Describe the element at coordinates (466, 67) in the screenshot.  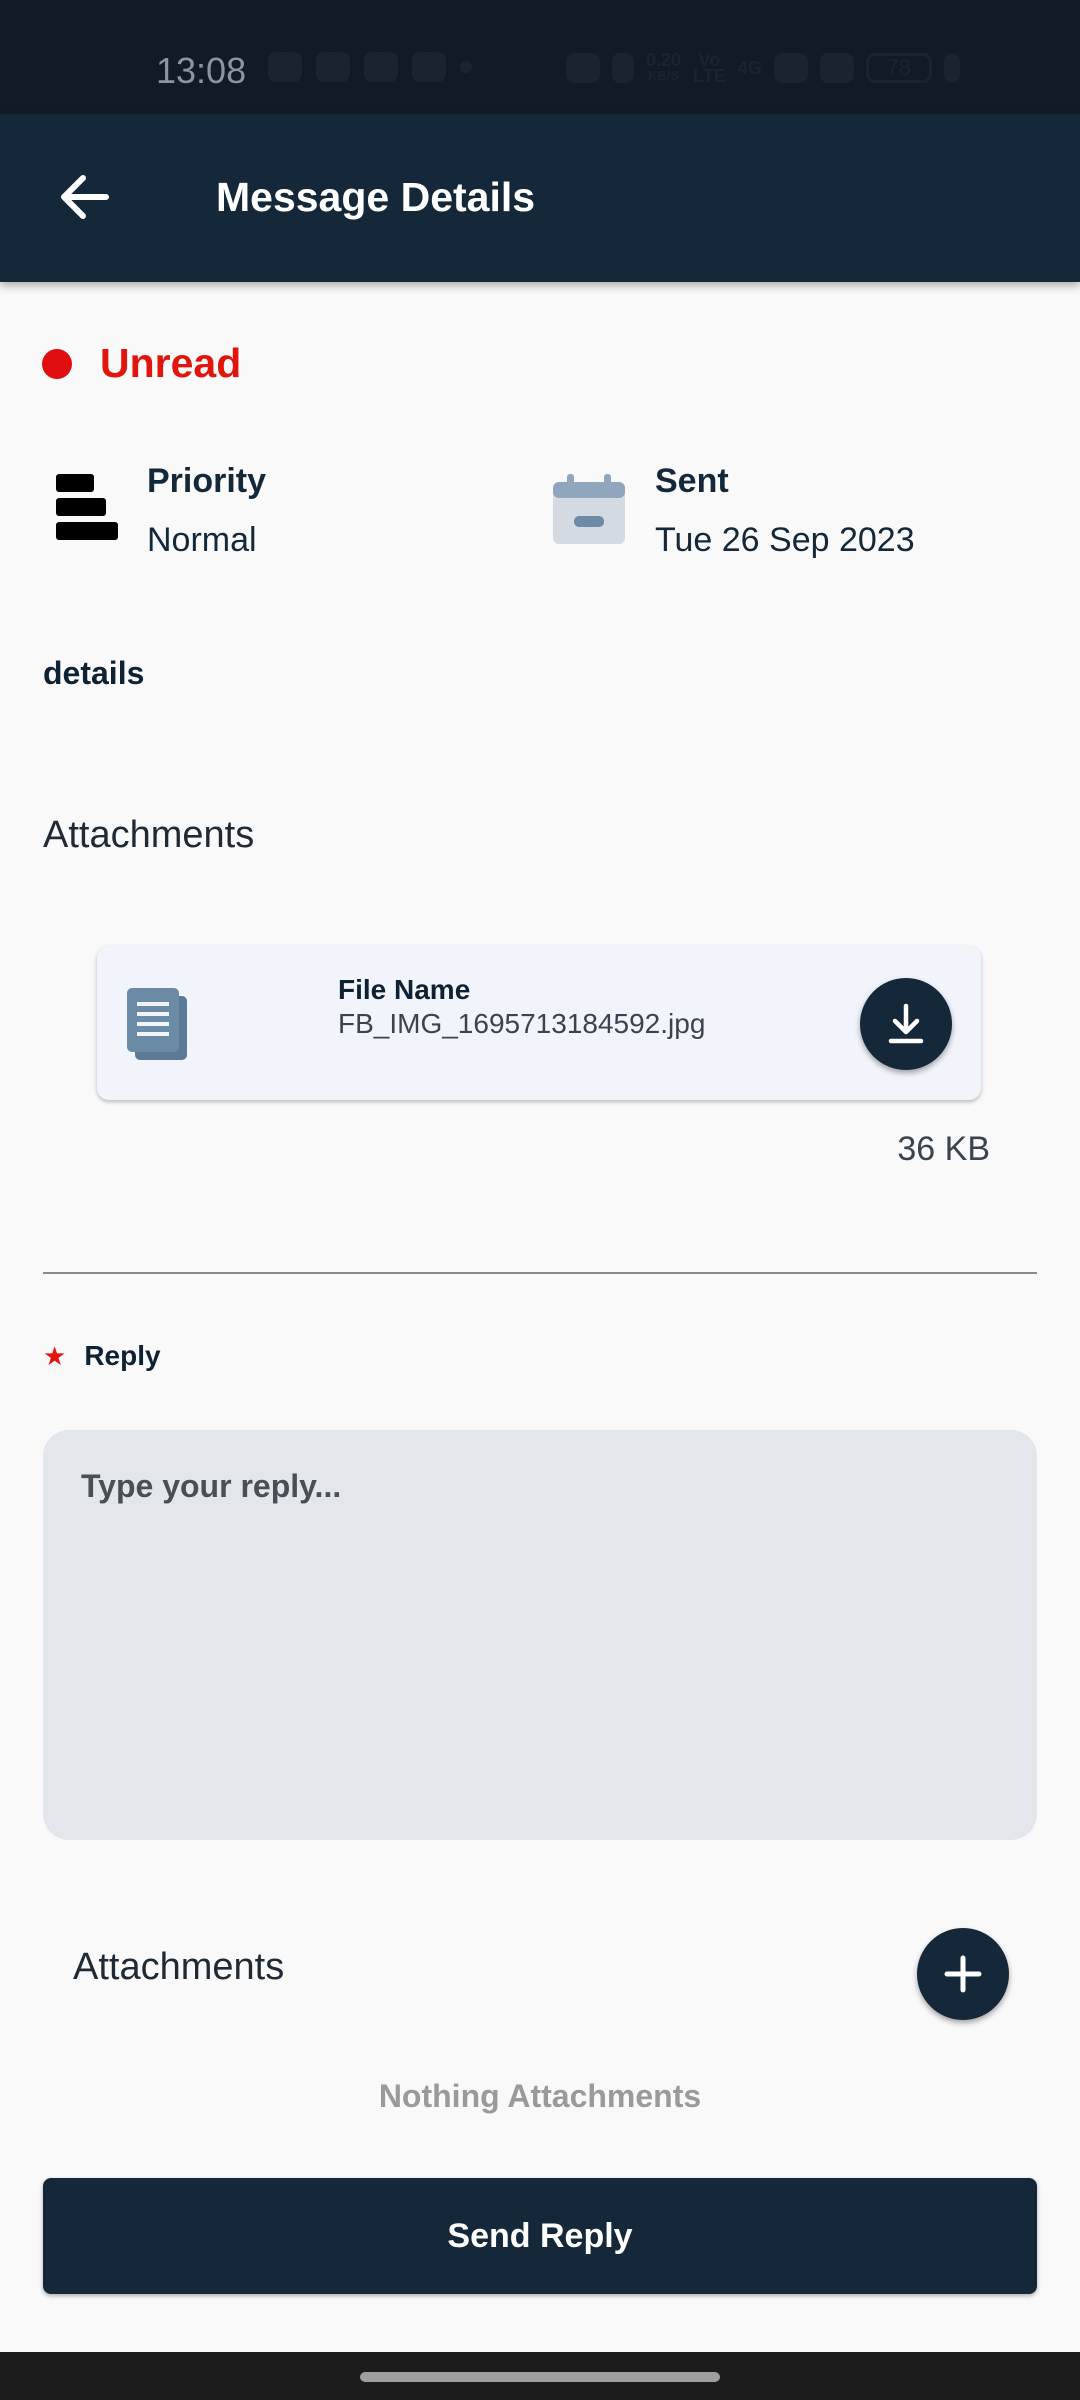
I see `more-notifications-icon` at that location.